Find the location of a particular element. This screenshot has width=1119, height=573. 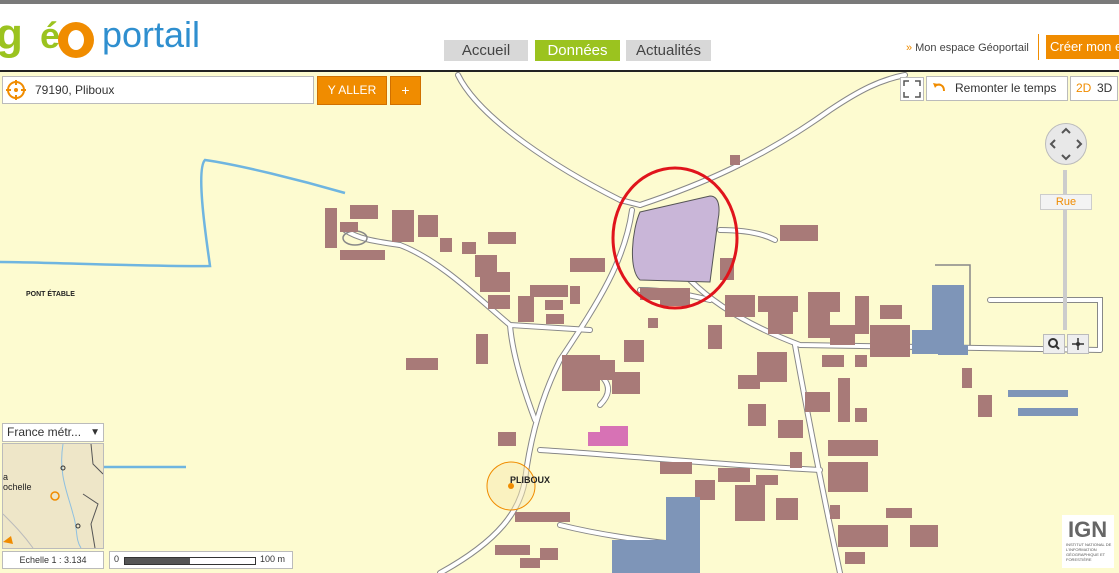

mode-3d-button: 3D is located at coordinates (1104, 88).